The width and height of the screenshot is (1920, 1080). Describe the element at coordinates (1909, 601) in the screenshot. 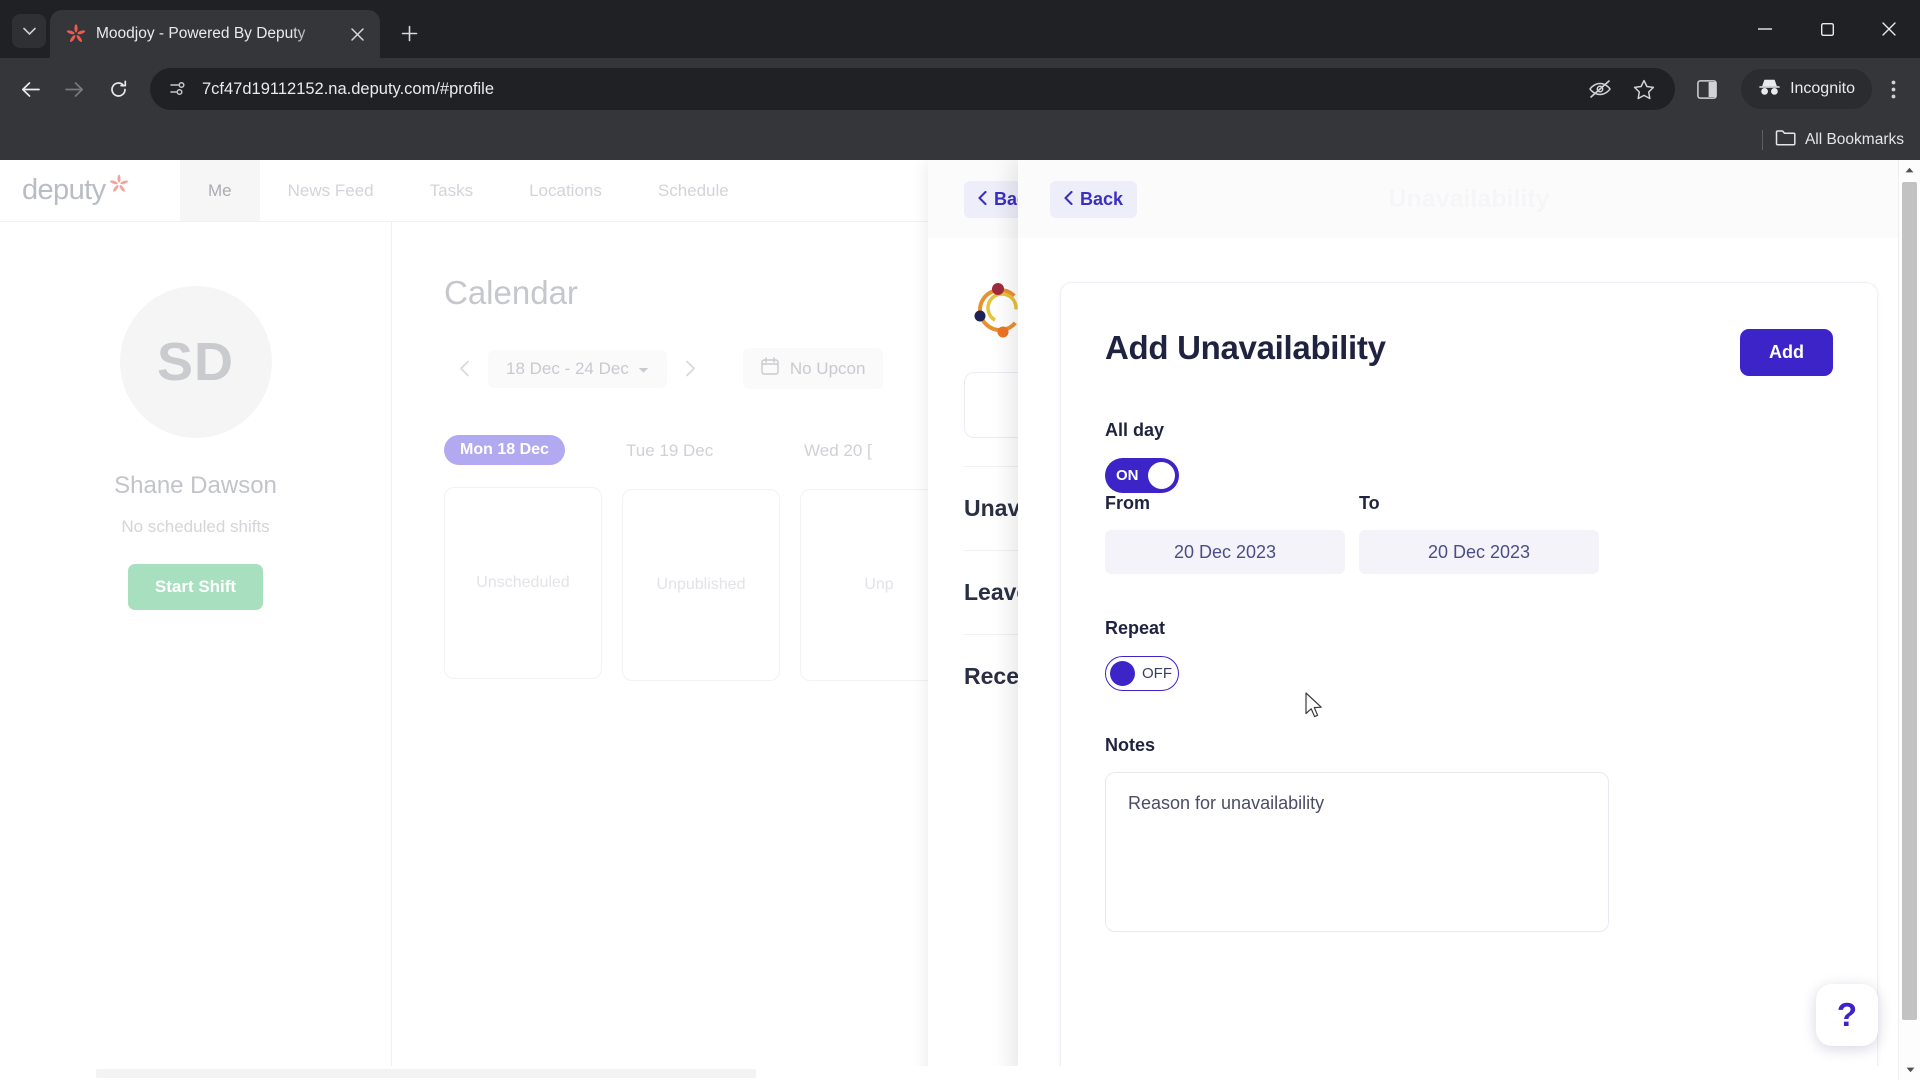

I see `scrollbar-thumb` at that location.